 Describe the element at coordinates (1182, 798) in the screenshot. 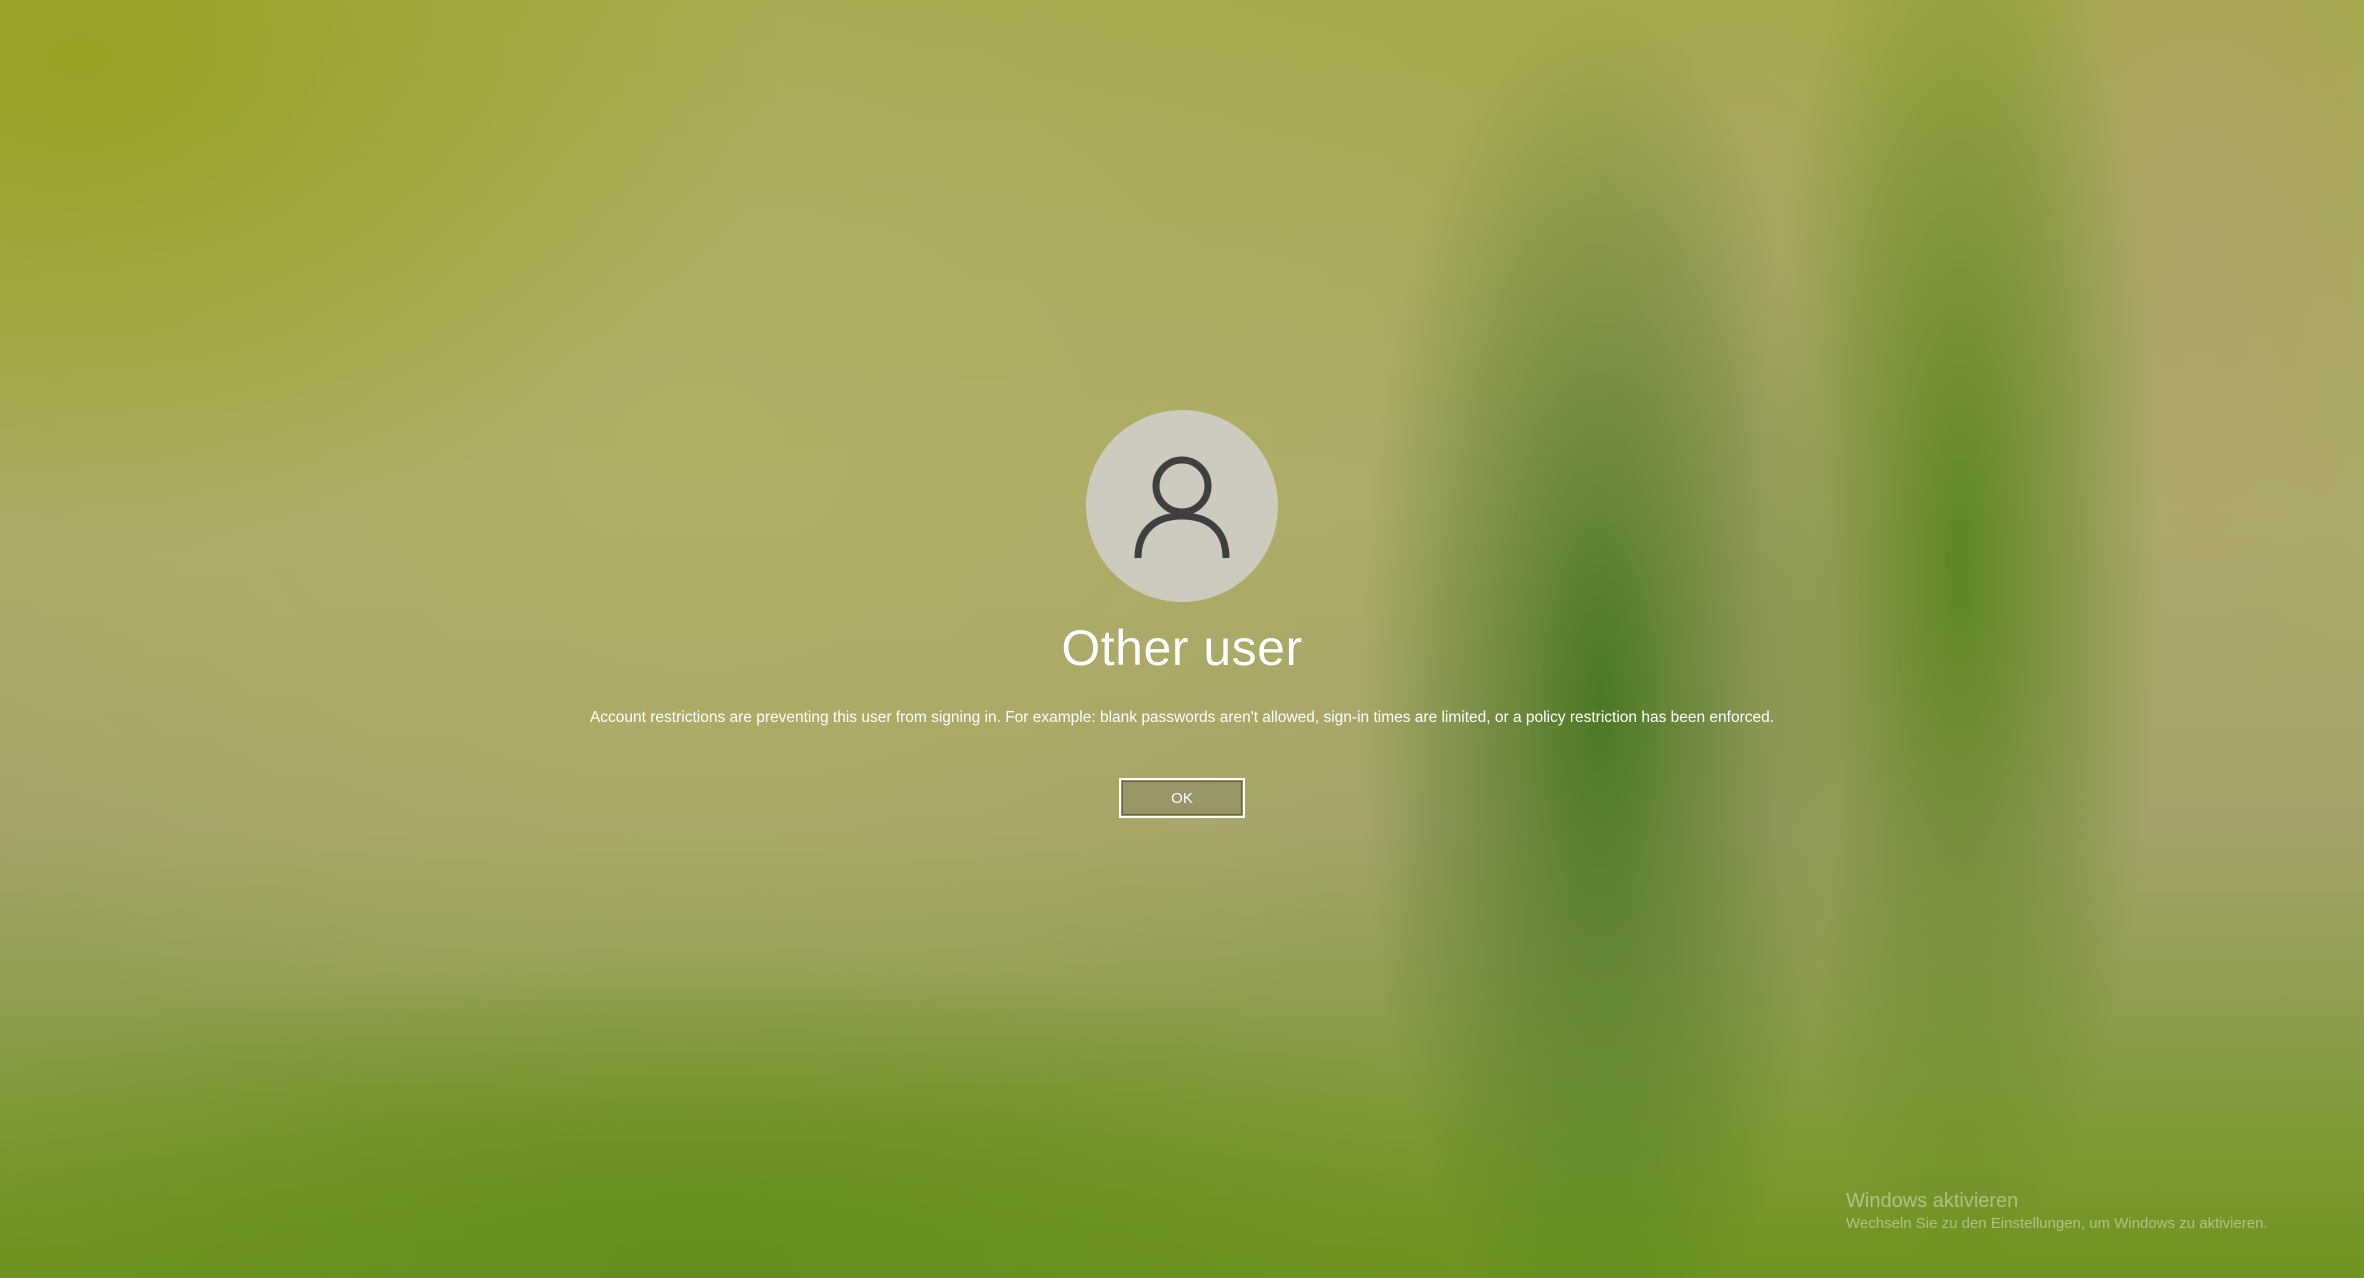

I see `ok-button: OK` at that location.